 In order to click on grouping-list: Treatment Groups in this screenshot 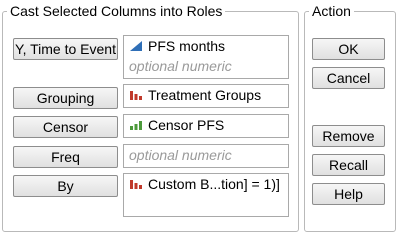, I will do `click(206, 96)`.